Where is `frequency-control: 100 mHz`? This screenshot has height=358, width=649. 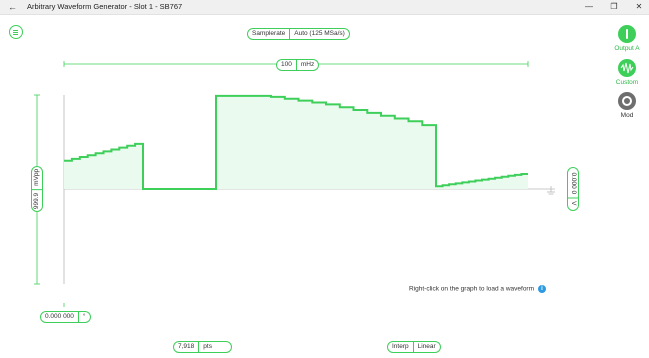 frequency-control: 100 mHz is located at coordinates (298, 65).